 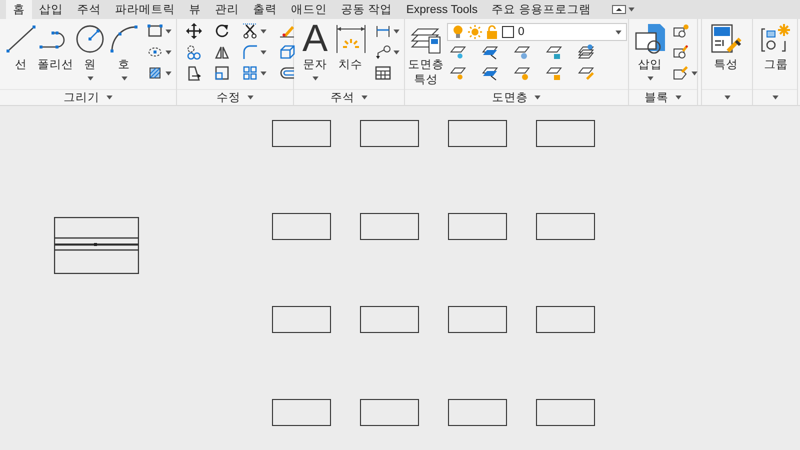 What do you see at coordinates (250, 31) in the screenshot?
I see `scissors-icon` at bounding box center [250, 31].